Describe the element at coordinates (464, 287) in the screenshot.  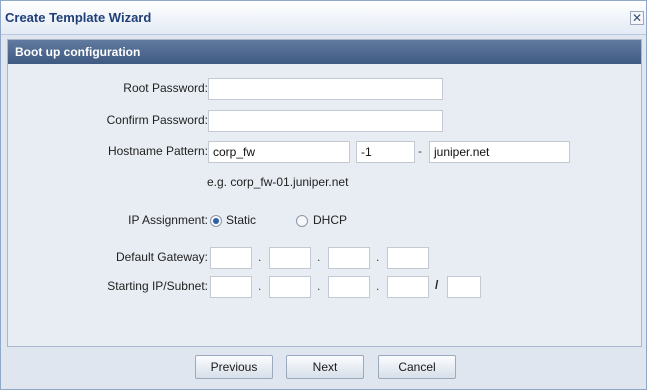
I see `subnet-mask-input` at that location.